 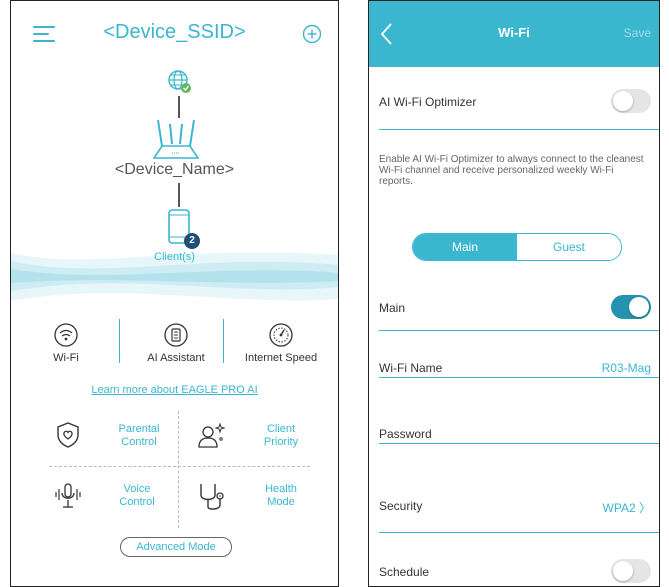 I want to click on cell-label-line: Client, so click(x=281, y=429).